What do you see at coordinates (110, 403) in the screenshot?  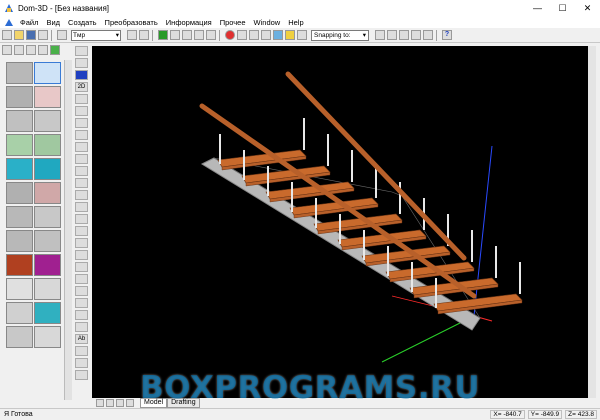 I see `prev-page-icon` at bounding box center [110, 403].